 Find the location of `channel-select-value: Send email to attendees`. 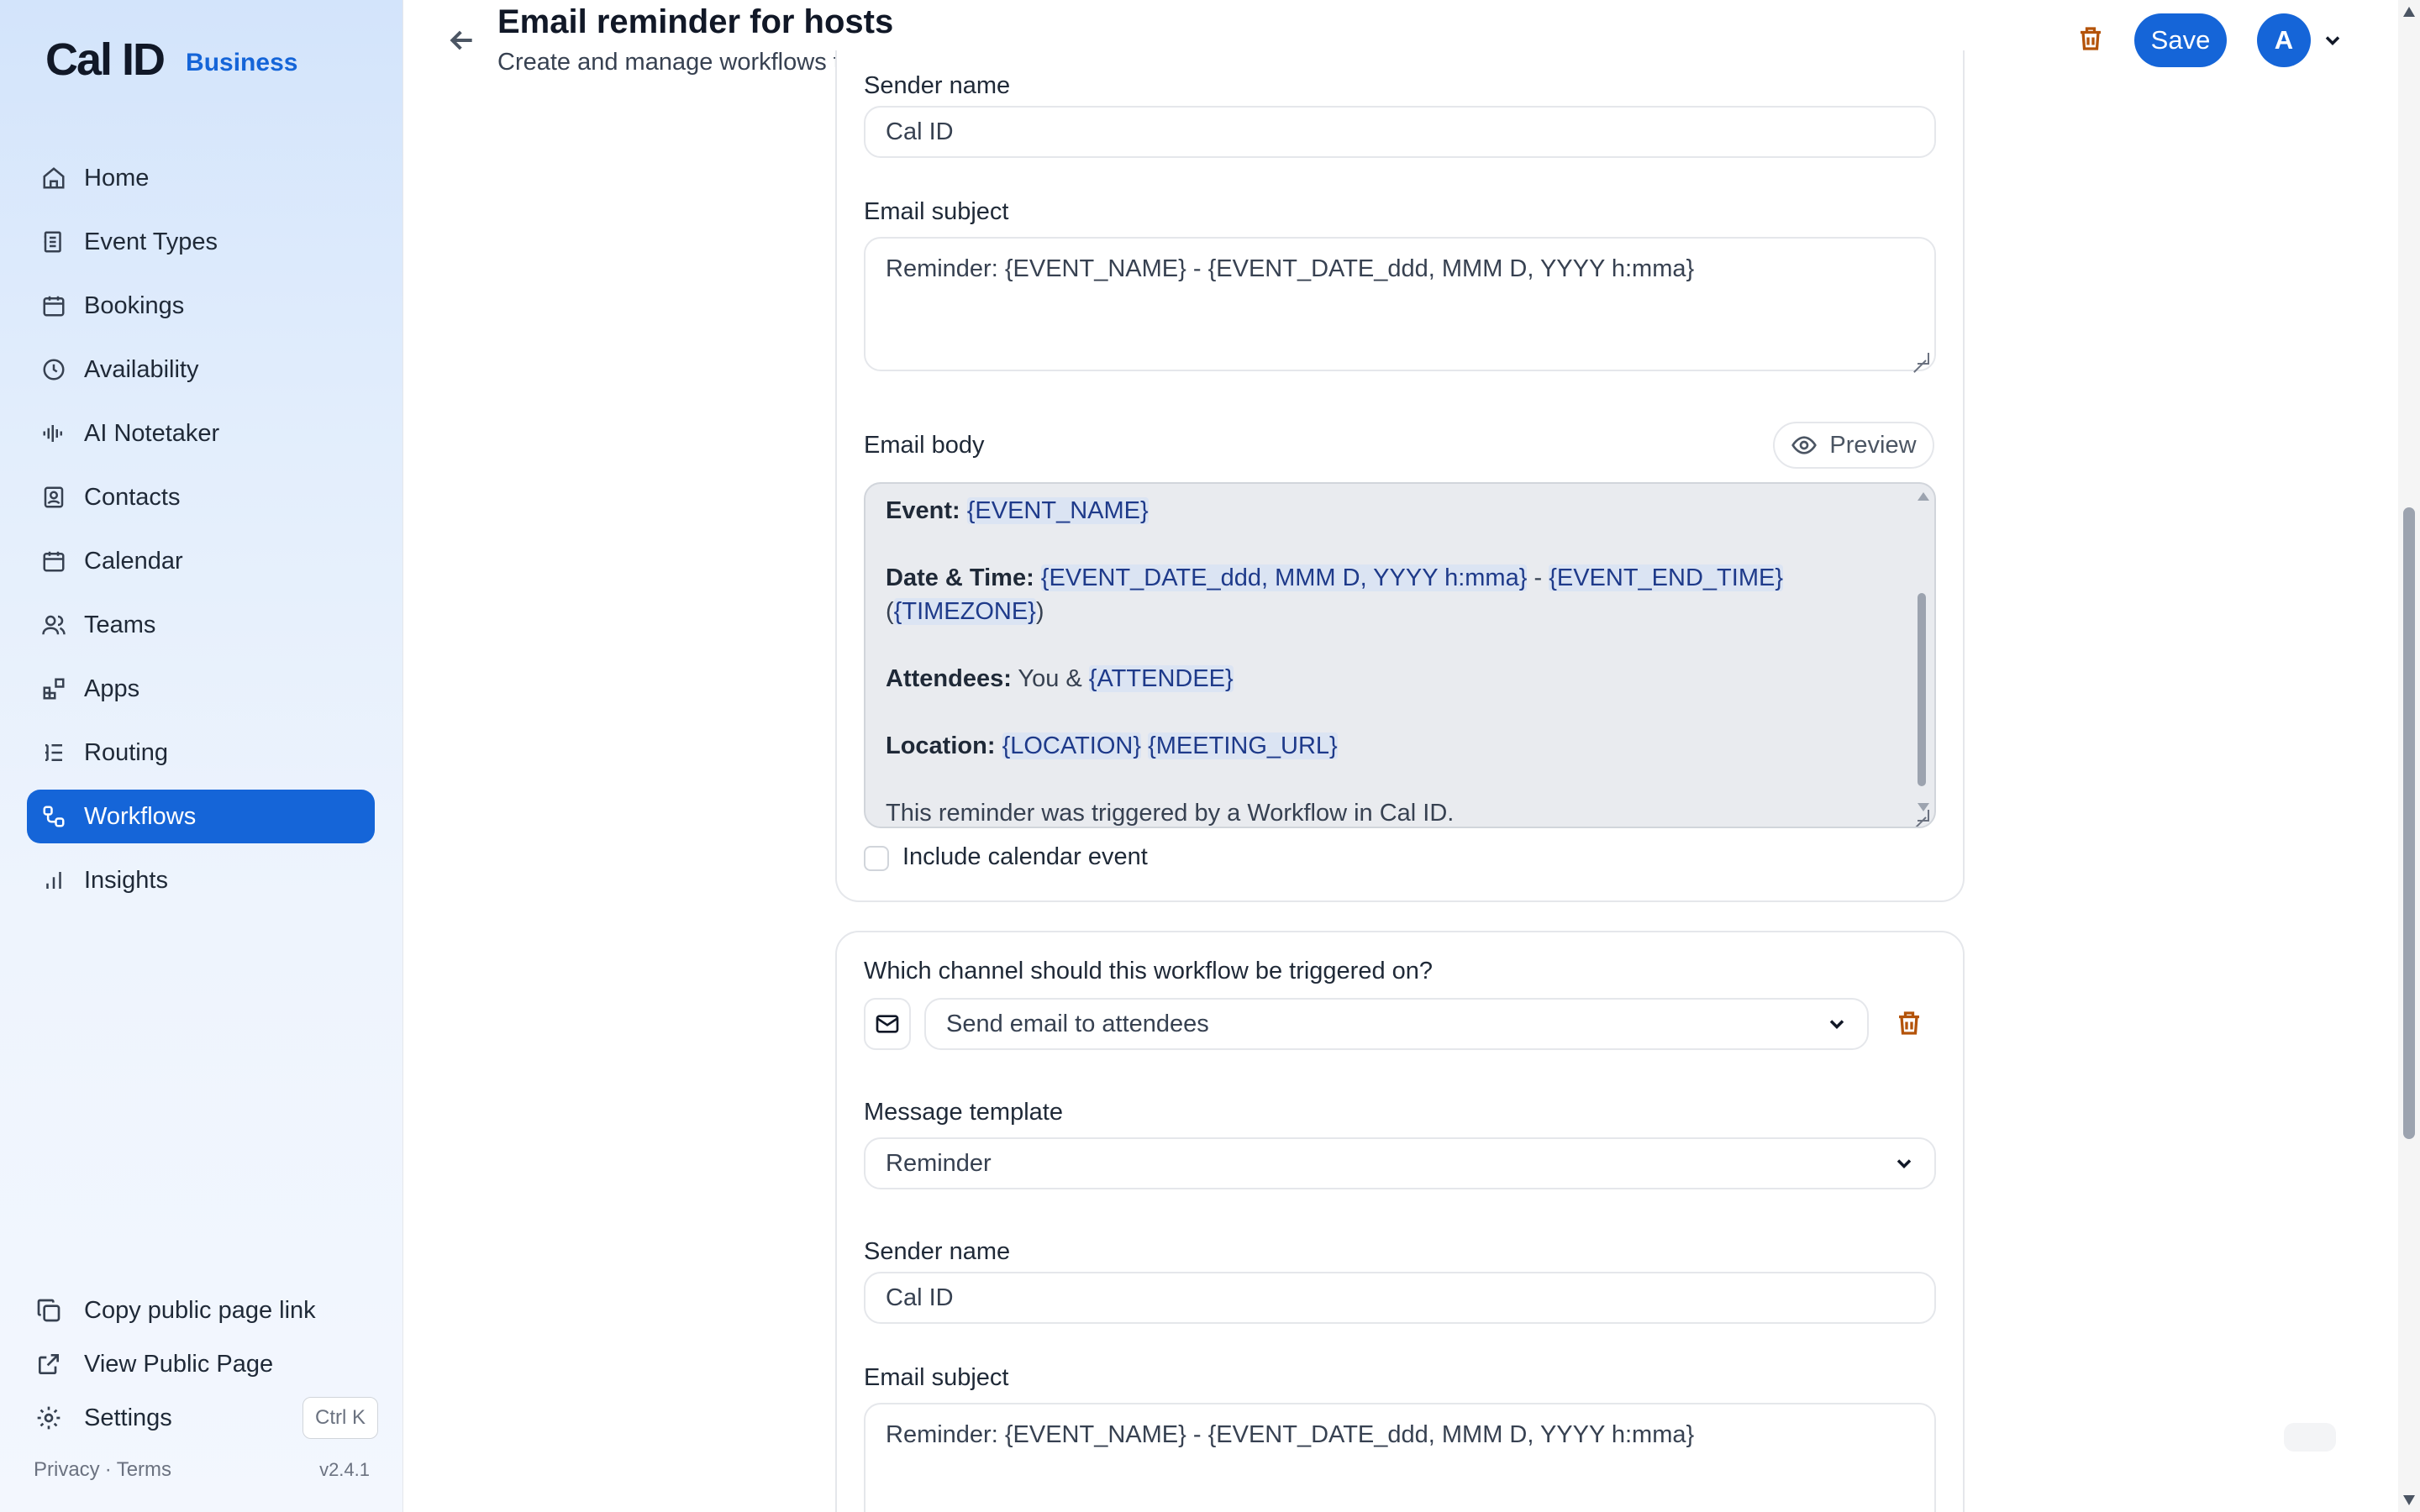

channel-select-value: Send email to attendees is located at coordinates (1077, 1023).